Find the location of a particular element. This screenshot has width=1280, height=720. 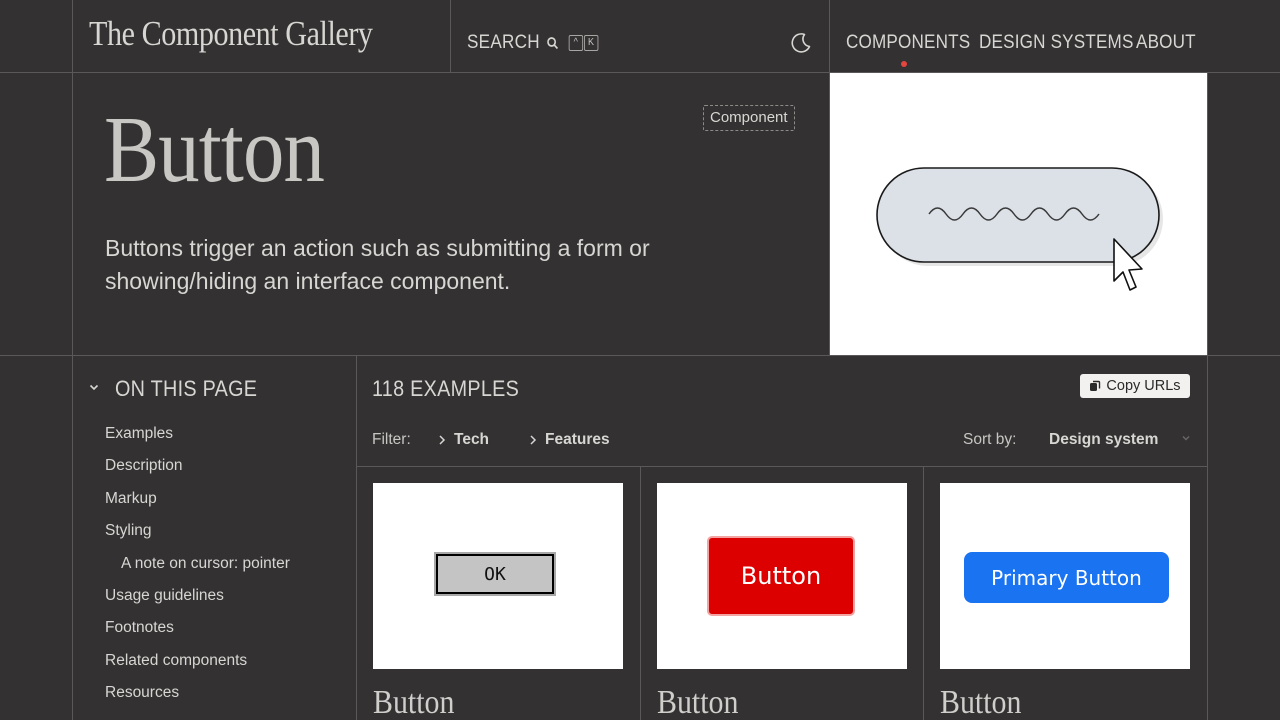

active-nav-indicator is located at coordinates (904, 64).